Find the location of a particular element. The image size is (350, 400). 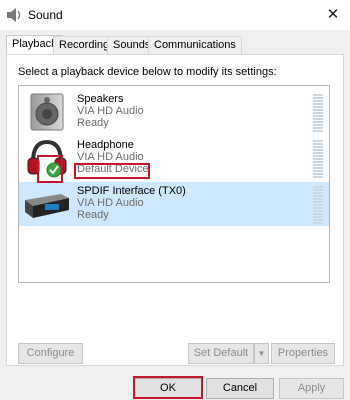

dialog-button-bar: OK Cancel Apply is located at coordinates (175, 384).